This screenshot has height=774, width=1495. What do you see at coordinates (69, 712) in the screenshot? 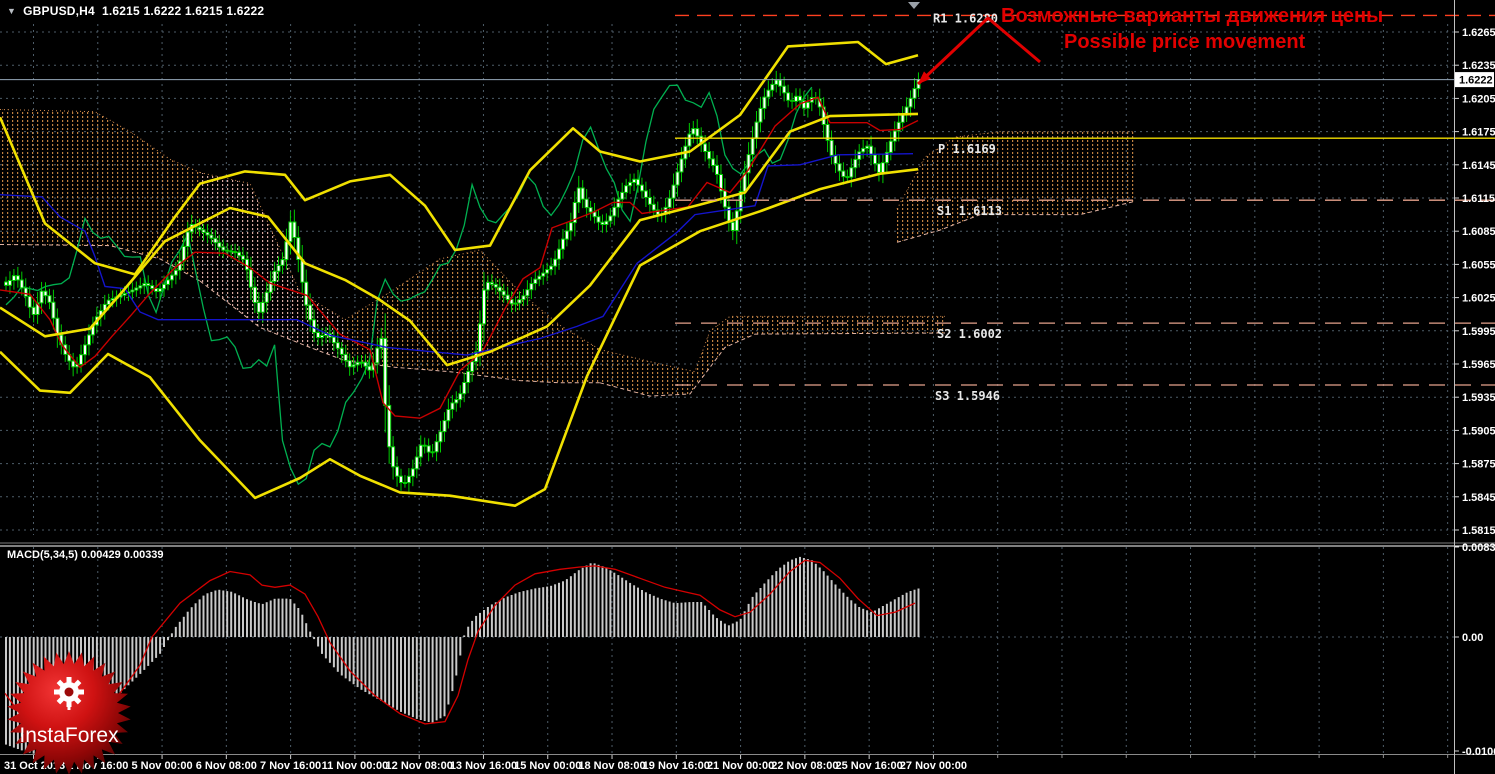
I see `logo-starburst` at bounding box center [69, 712].